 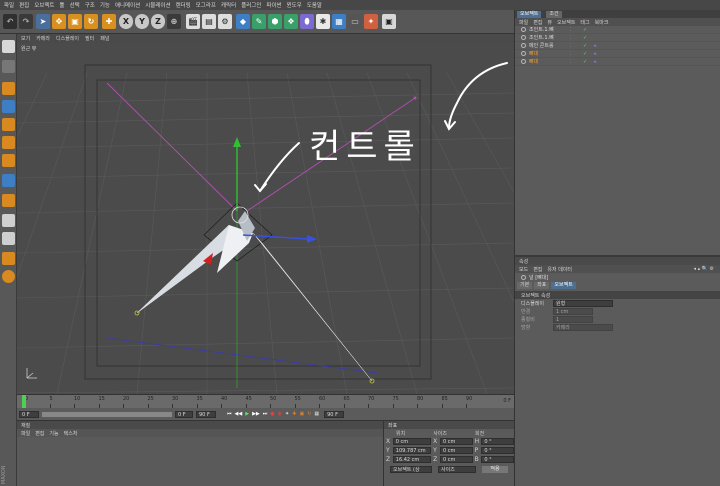 I want to click on attribute-field-value: 카메라, so click(x=583, y=327).